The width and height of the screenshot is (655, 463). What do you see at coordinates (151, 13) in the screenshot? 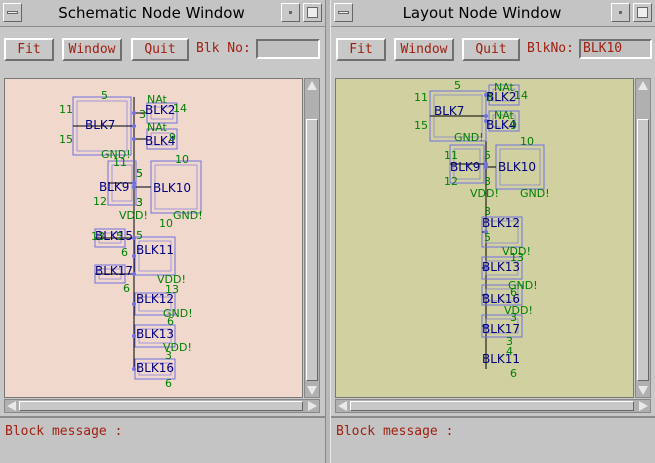
I see `window-title: Schematic Node Window` at bounding box center [151, 13].